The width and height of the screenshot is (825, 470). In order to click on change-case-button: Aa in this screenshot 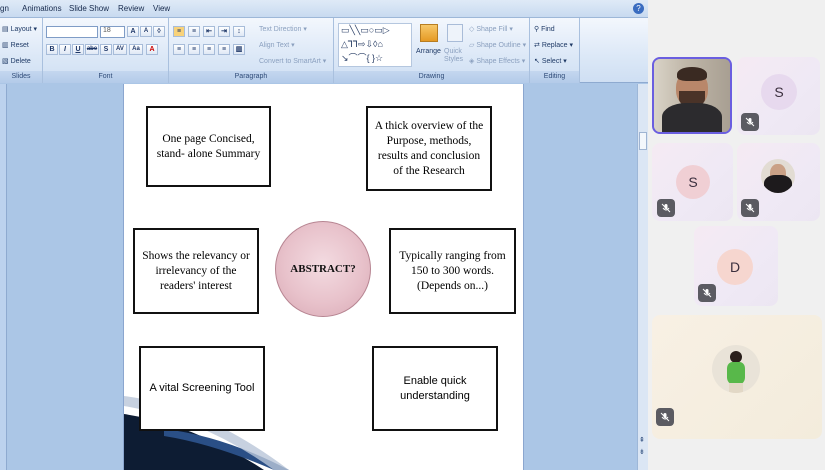, I will do `click(136, 49)`.